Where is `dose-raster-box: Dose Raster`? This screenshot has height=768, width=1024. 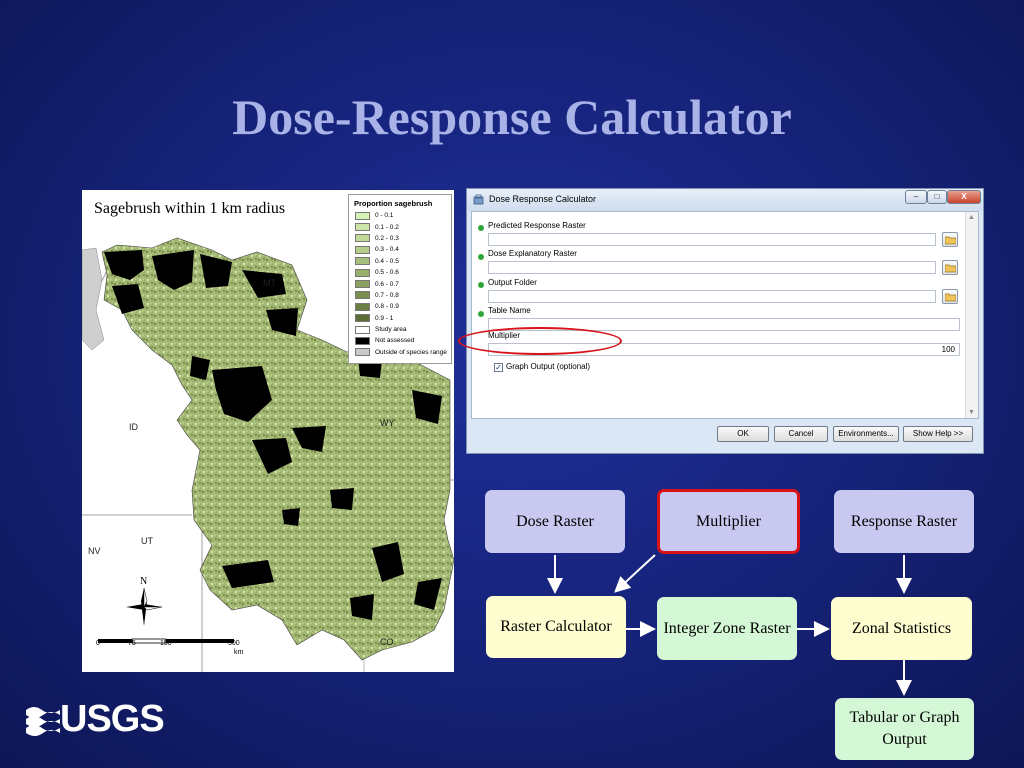 dose-raster-box: Dose Raster is located at coordinates (555, 521).